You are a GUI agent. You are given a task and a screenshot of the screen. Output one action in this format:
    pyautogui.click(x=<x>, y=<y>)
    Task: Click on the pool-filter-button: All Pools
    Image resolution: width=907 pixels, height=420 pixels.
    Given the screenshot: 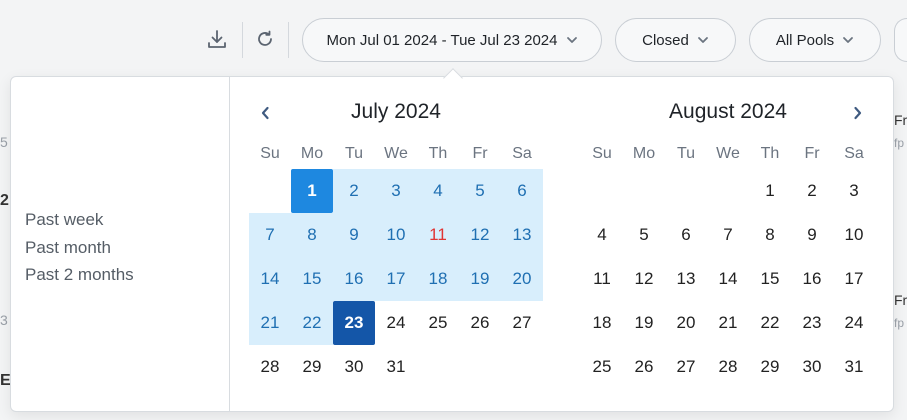 What is the action you would take?
    pyautogui.click(x=815, y=40)
    